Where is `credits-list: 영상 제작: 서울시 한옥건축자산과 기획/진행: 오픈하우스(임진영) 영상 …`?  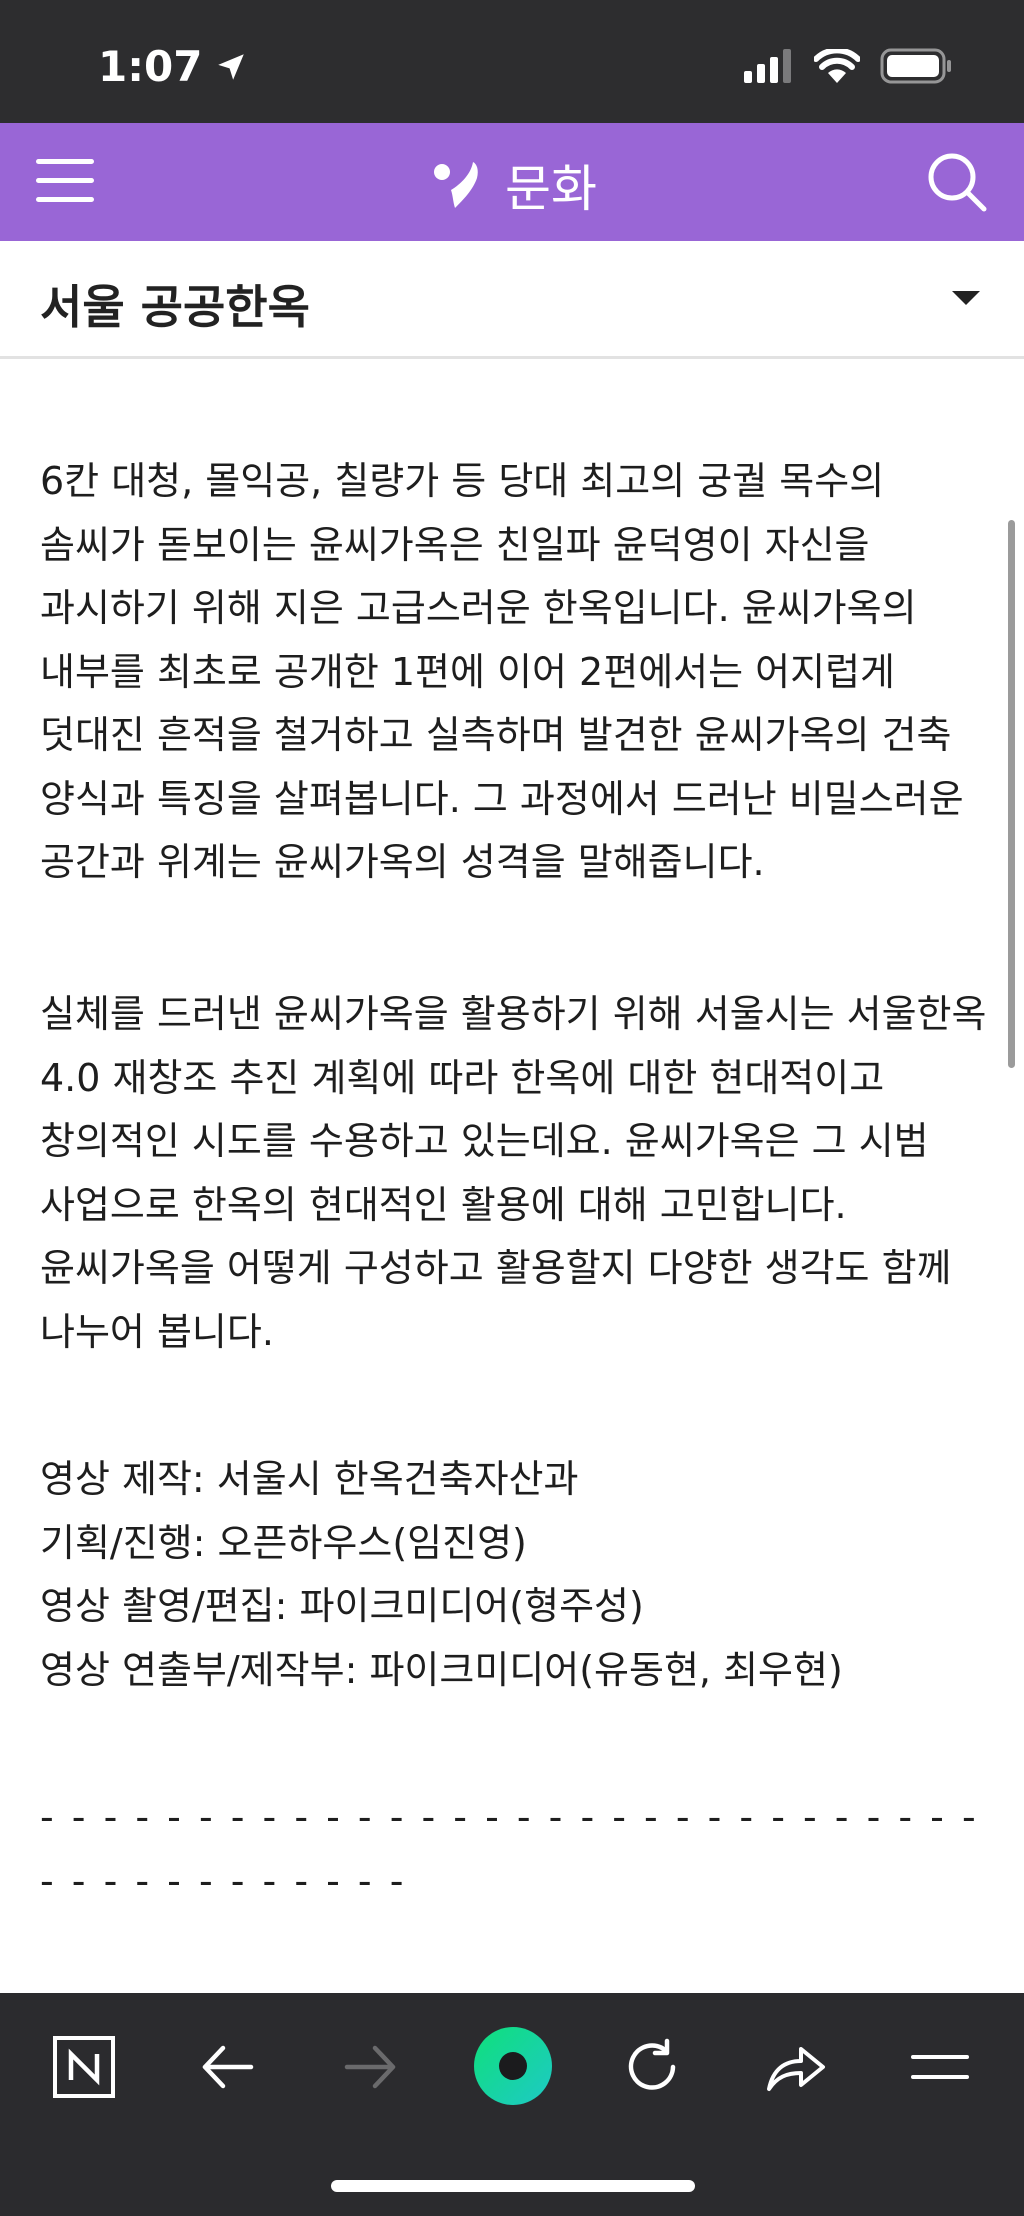
credits-list: 영상 제작: 서울시 한옥건축자산과 기획/진행: 오픈하우스(임진영) 영상 … is located at coordinates (515, 1575).